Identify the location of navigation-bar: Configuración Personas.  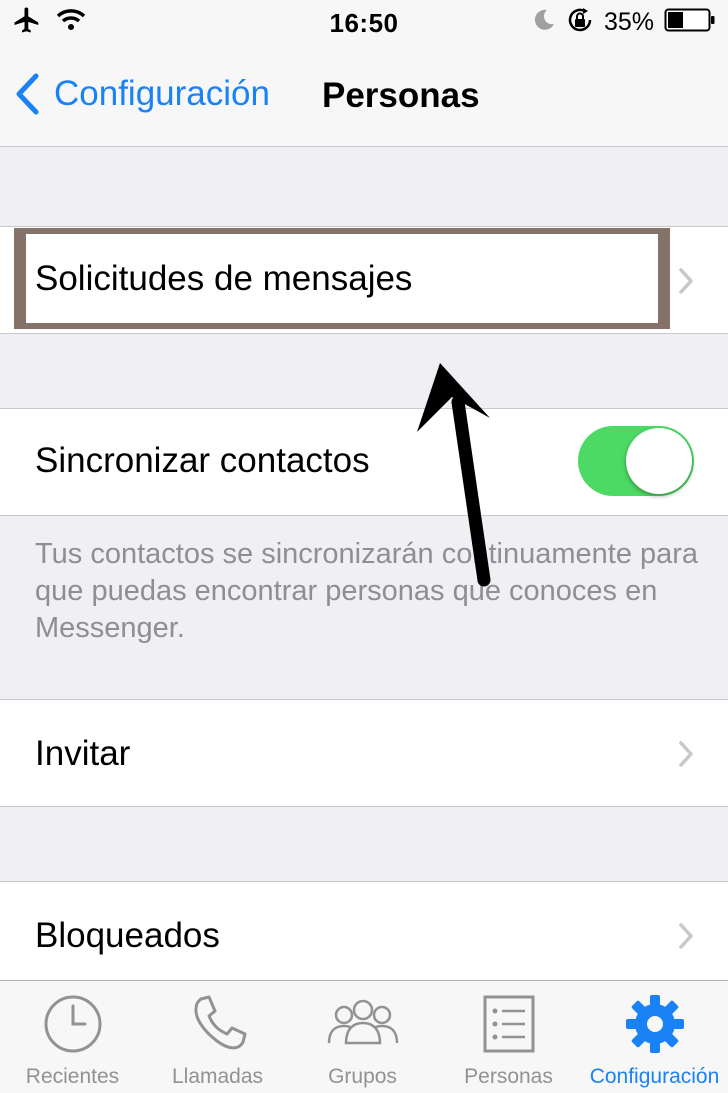
(364, 95).